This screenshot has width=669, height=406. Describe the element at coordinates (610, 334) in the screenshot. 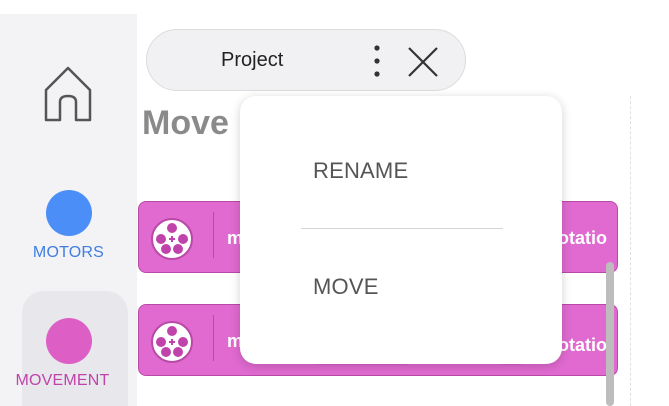

I see `scrollbar` at that location.